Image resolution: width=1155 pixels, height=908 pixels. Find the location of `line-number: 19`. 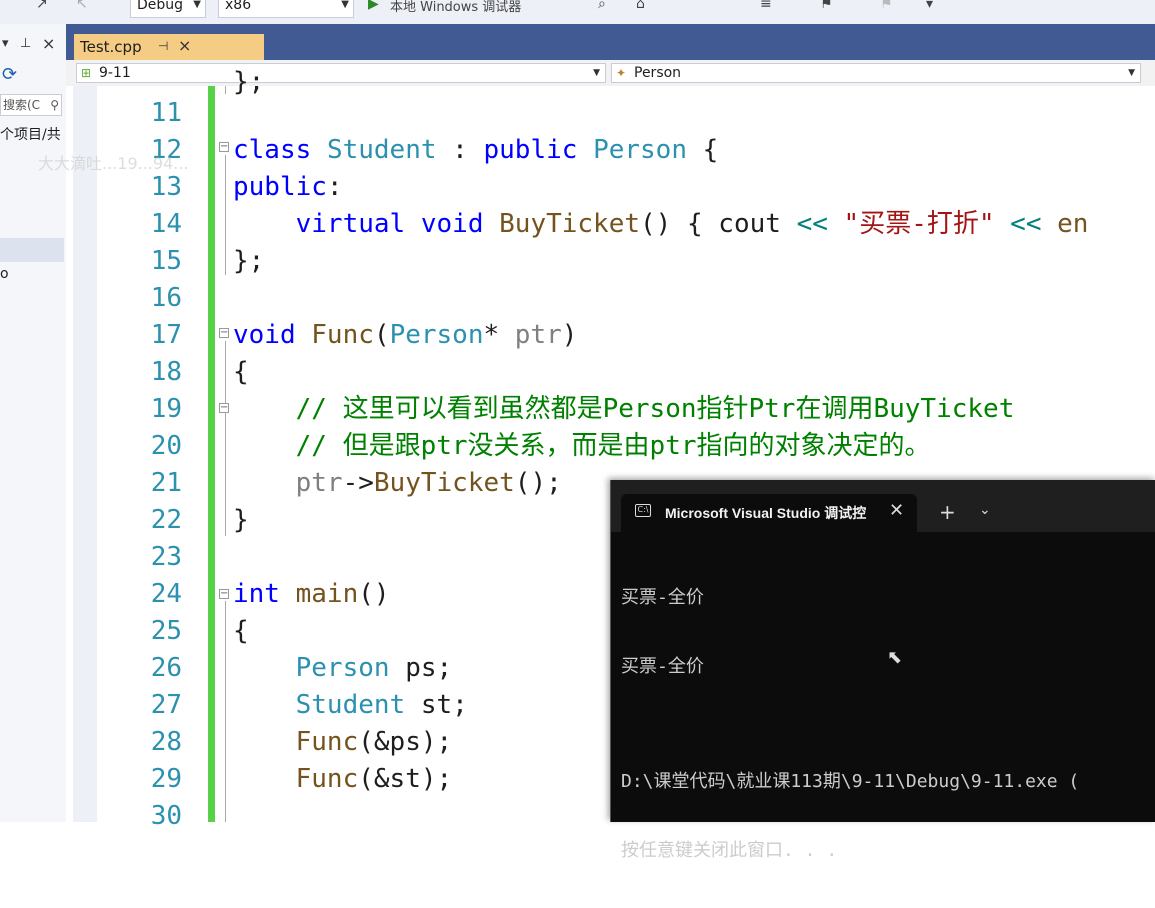

line-number: 19 is located at coordinates (166, 409).